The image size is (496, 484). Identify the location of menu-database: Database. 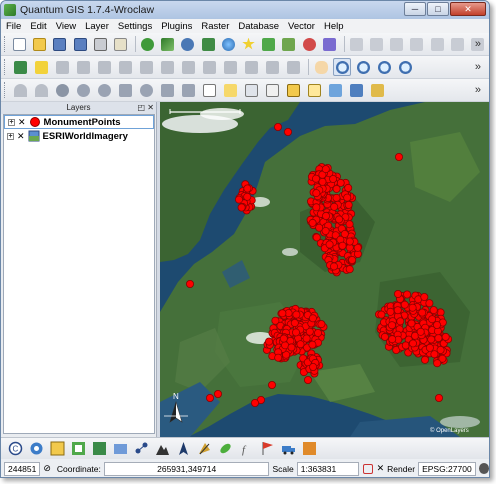
(258, 26).